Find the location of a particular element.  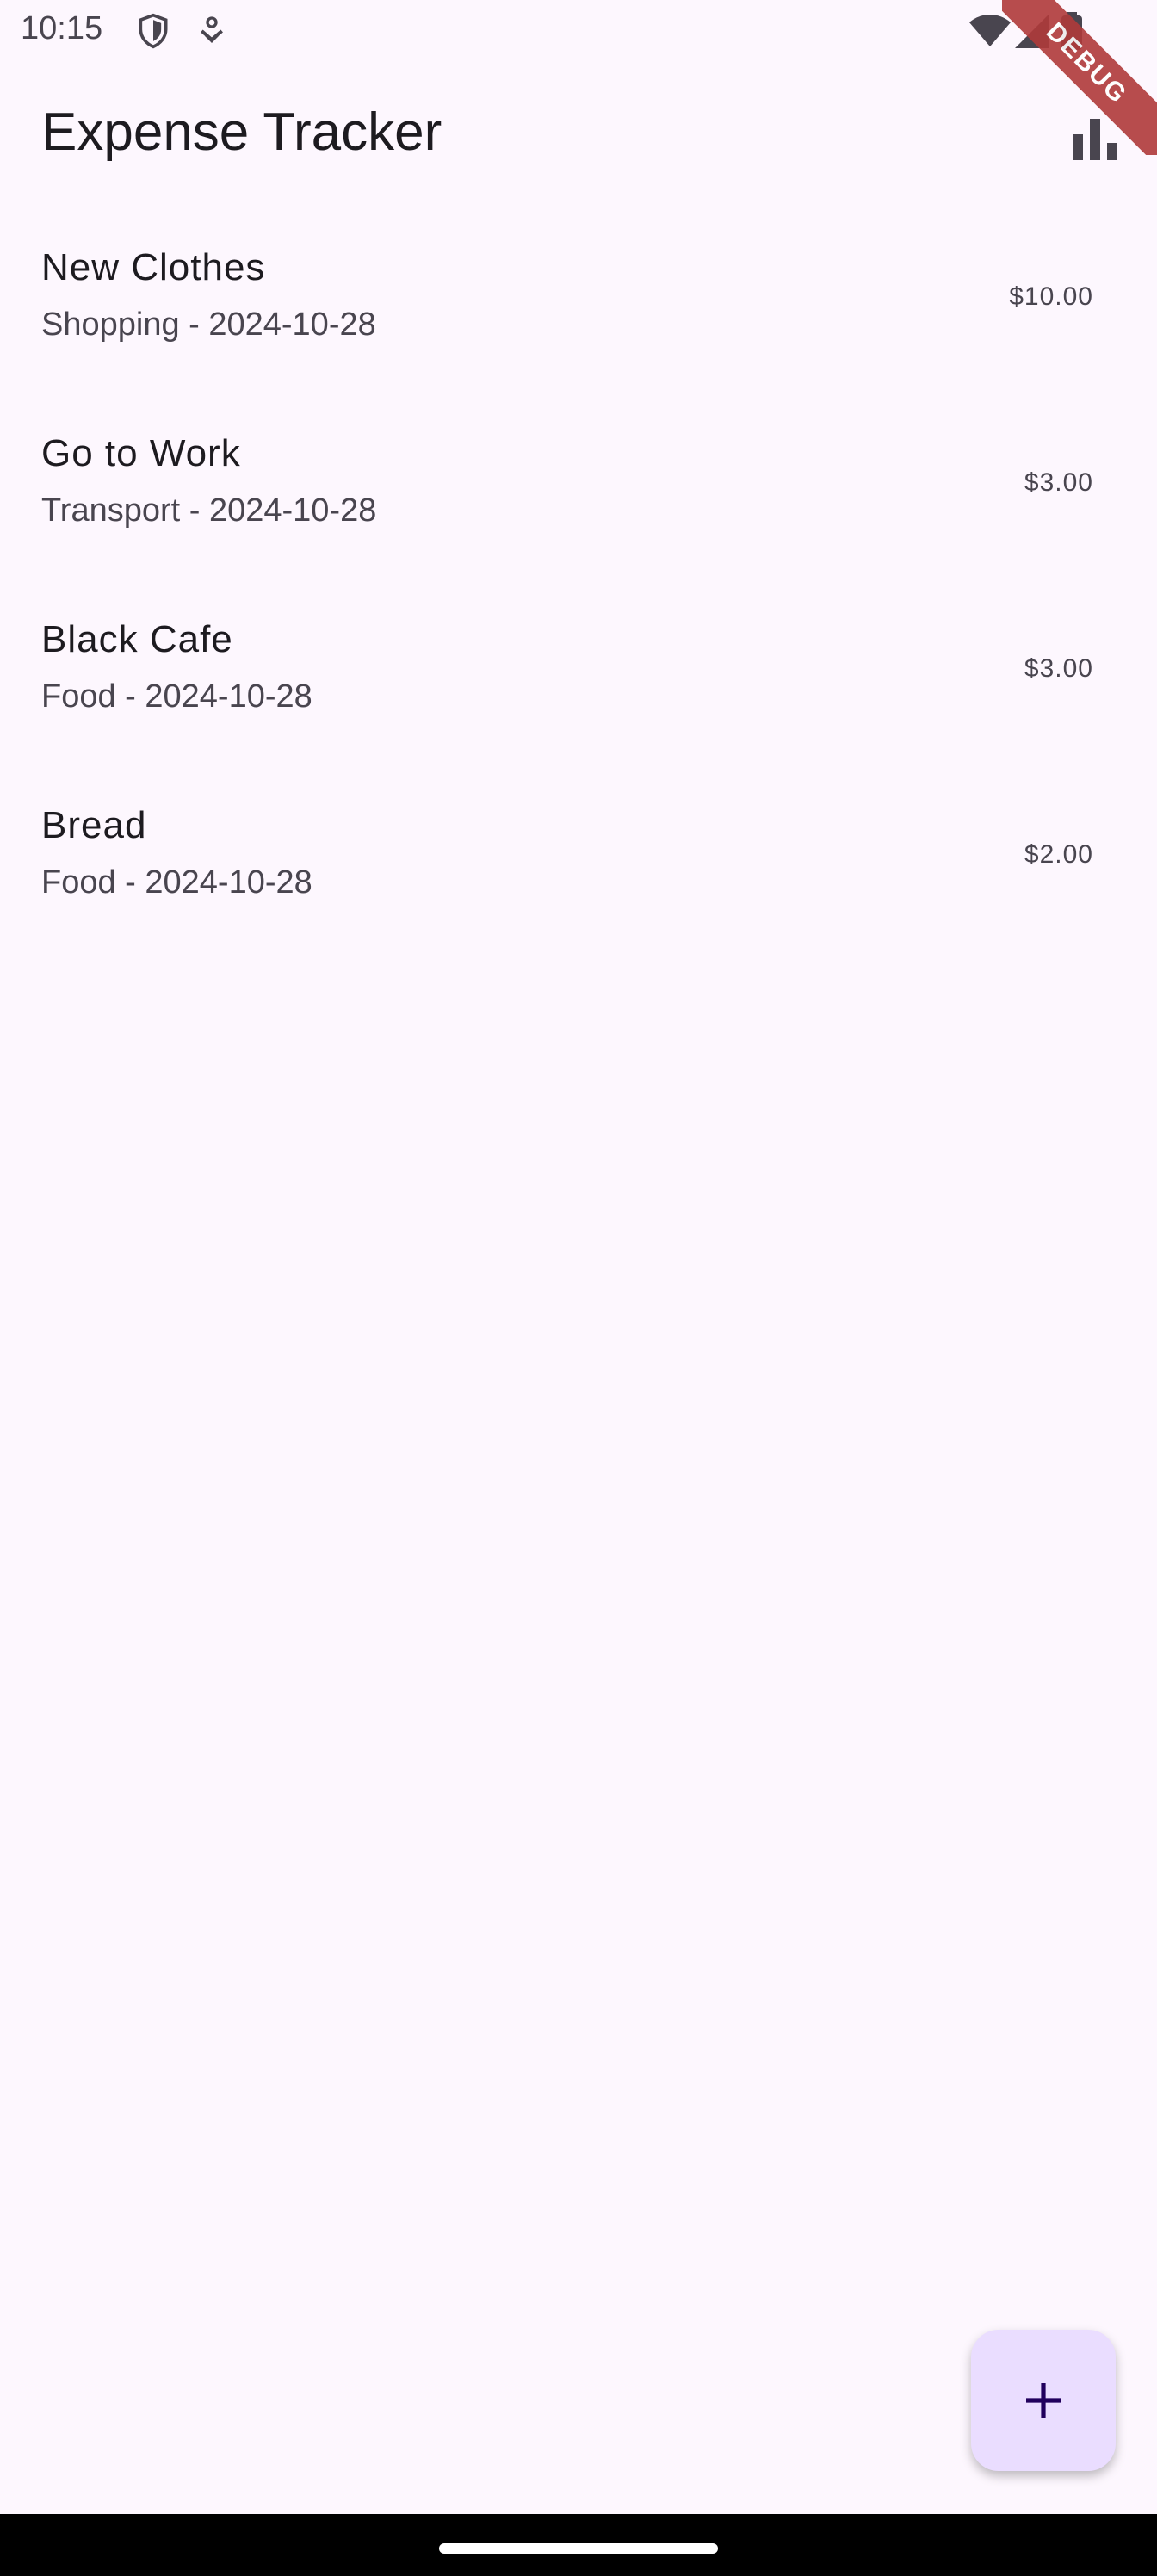

status-bar: 10:15 DEBUG is located at coordinates (579, 78).